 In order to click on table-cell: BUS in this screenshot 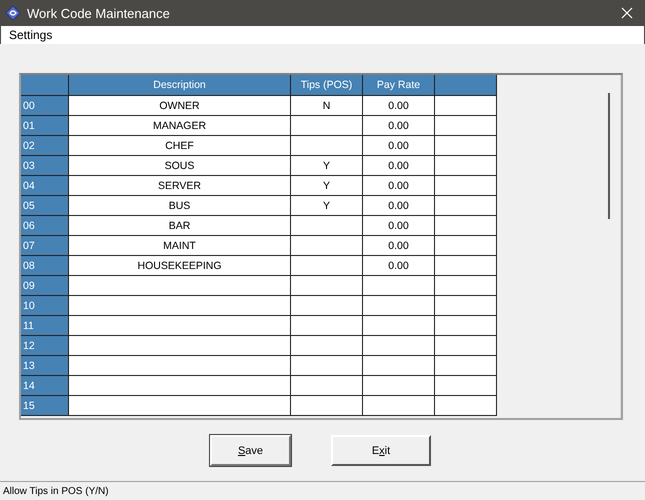, I will do `click(180, 206)`.